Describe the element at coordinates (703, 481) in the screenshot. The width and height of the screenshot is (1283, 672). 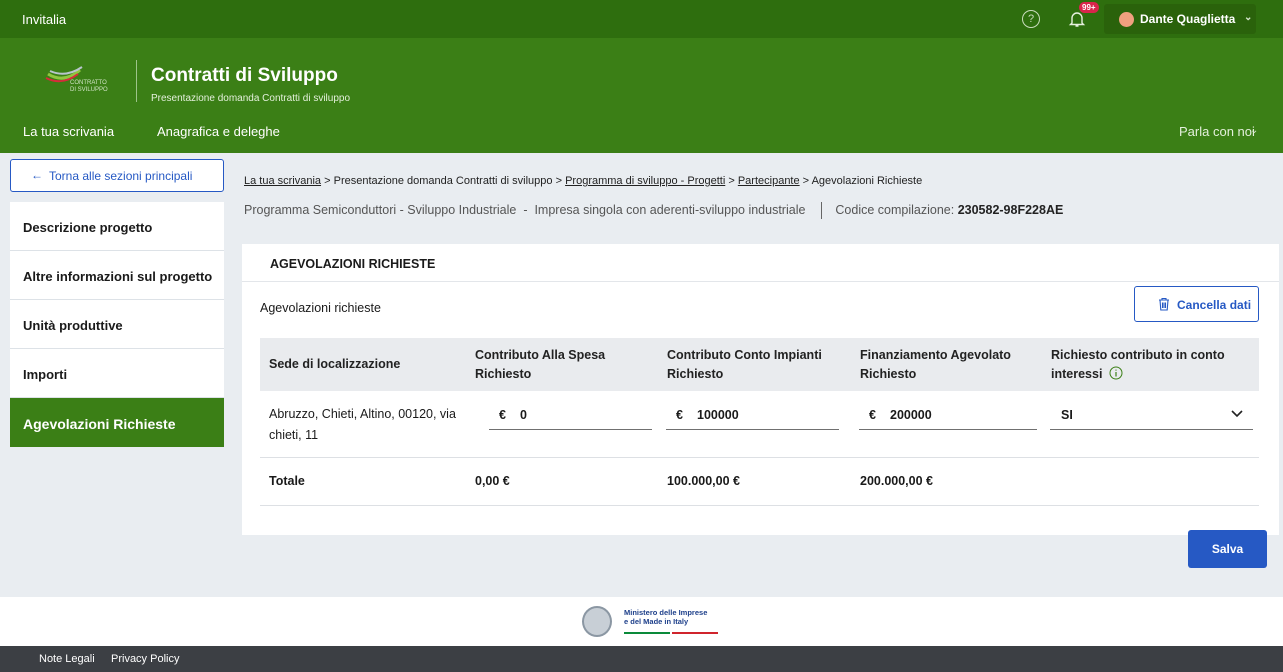
I see `total-contributo-impianti: 100.000,00 €` at that location.